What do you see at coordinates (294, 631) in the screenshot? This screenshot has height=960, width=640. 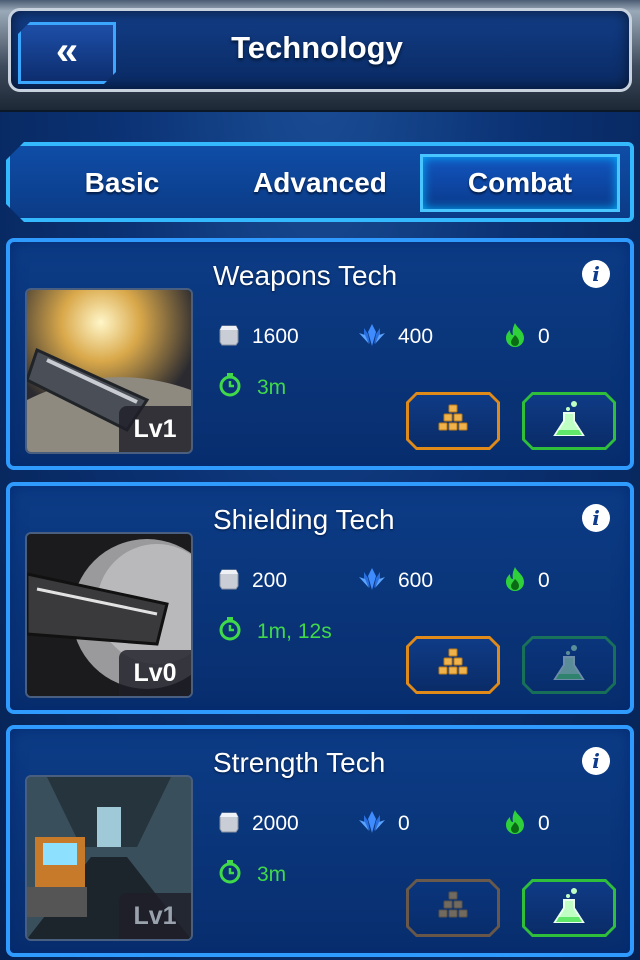 I see `time-value: 1m, 12s` at bounding box center [294, 631].